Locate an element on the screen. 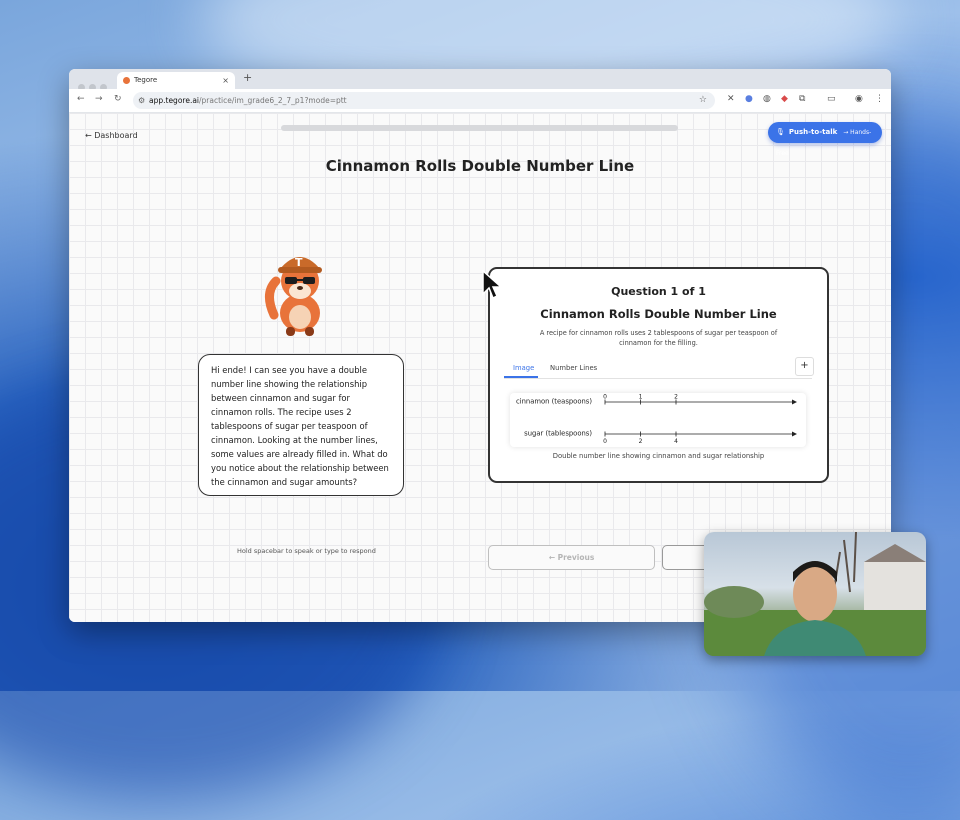  tick-label: 4 is located at coordinates (676, 441).